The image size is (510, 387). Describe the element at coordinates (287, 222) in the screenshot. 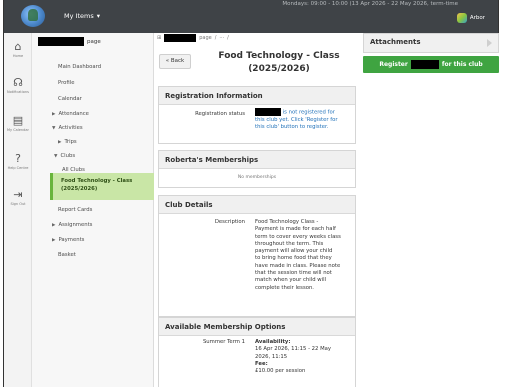

I see `desc-line: Food Technology Class -` at that location.